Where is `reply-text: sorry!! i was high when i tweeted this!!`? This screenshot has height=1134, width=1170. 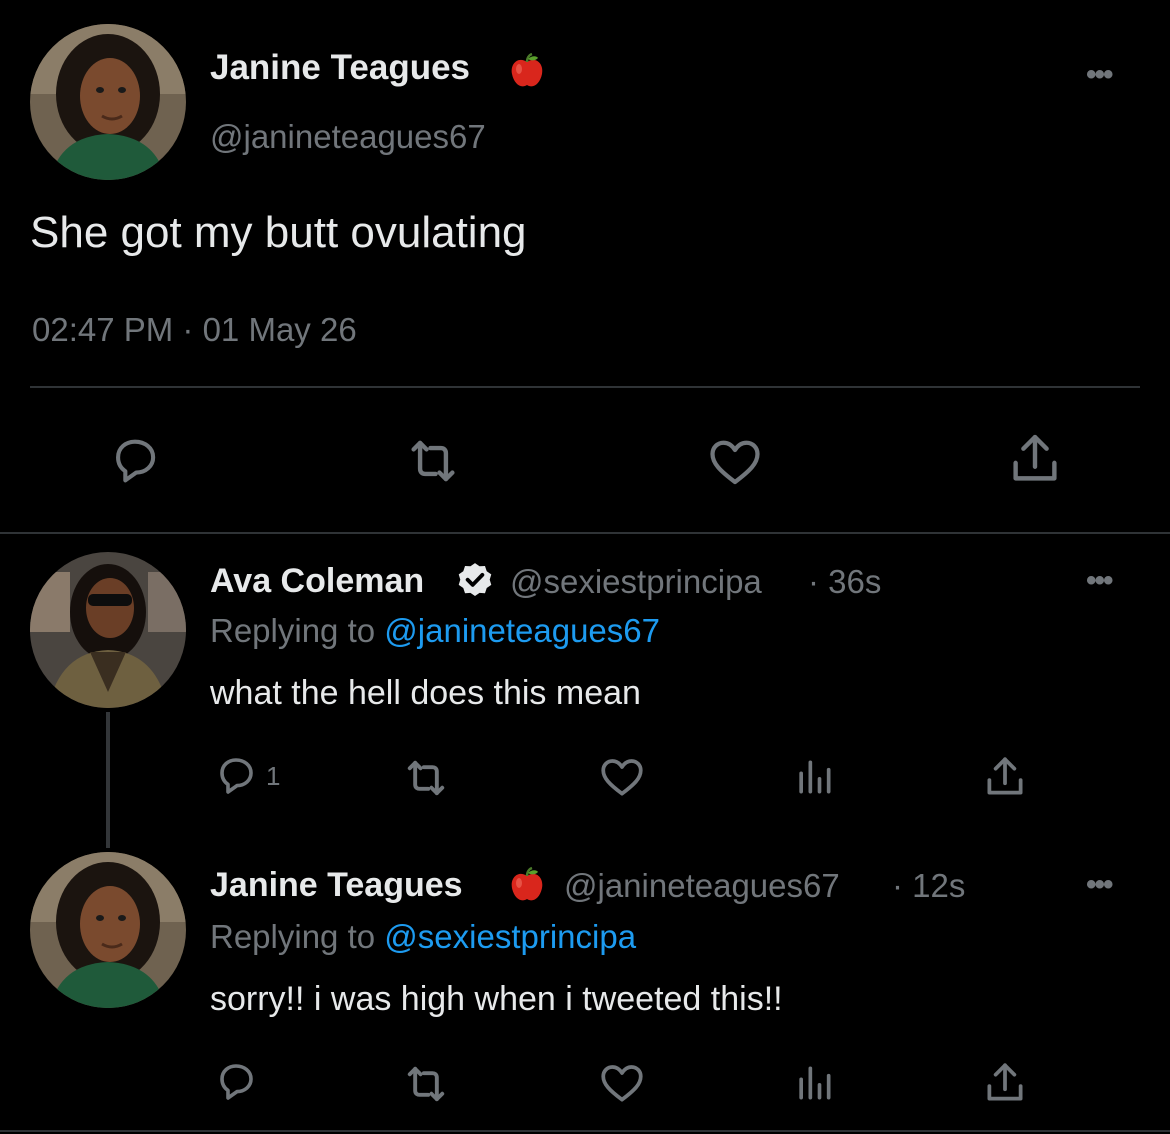 reply-text: sorry!! i was high when i tweeted this!! is located at coordinates (496, 999).